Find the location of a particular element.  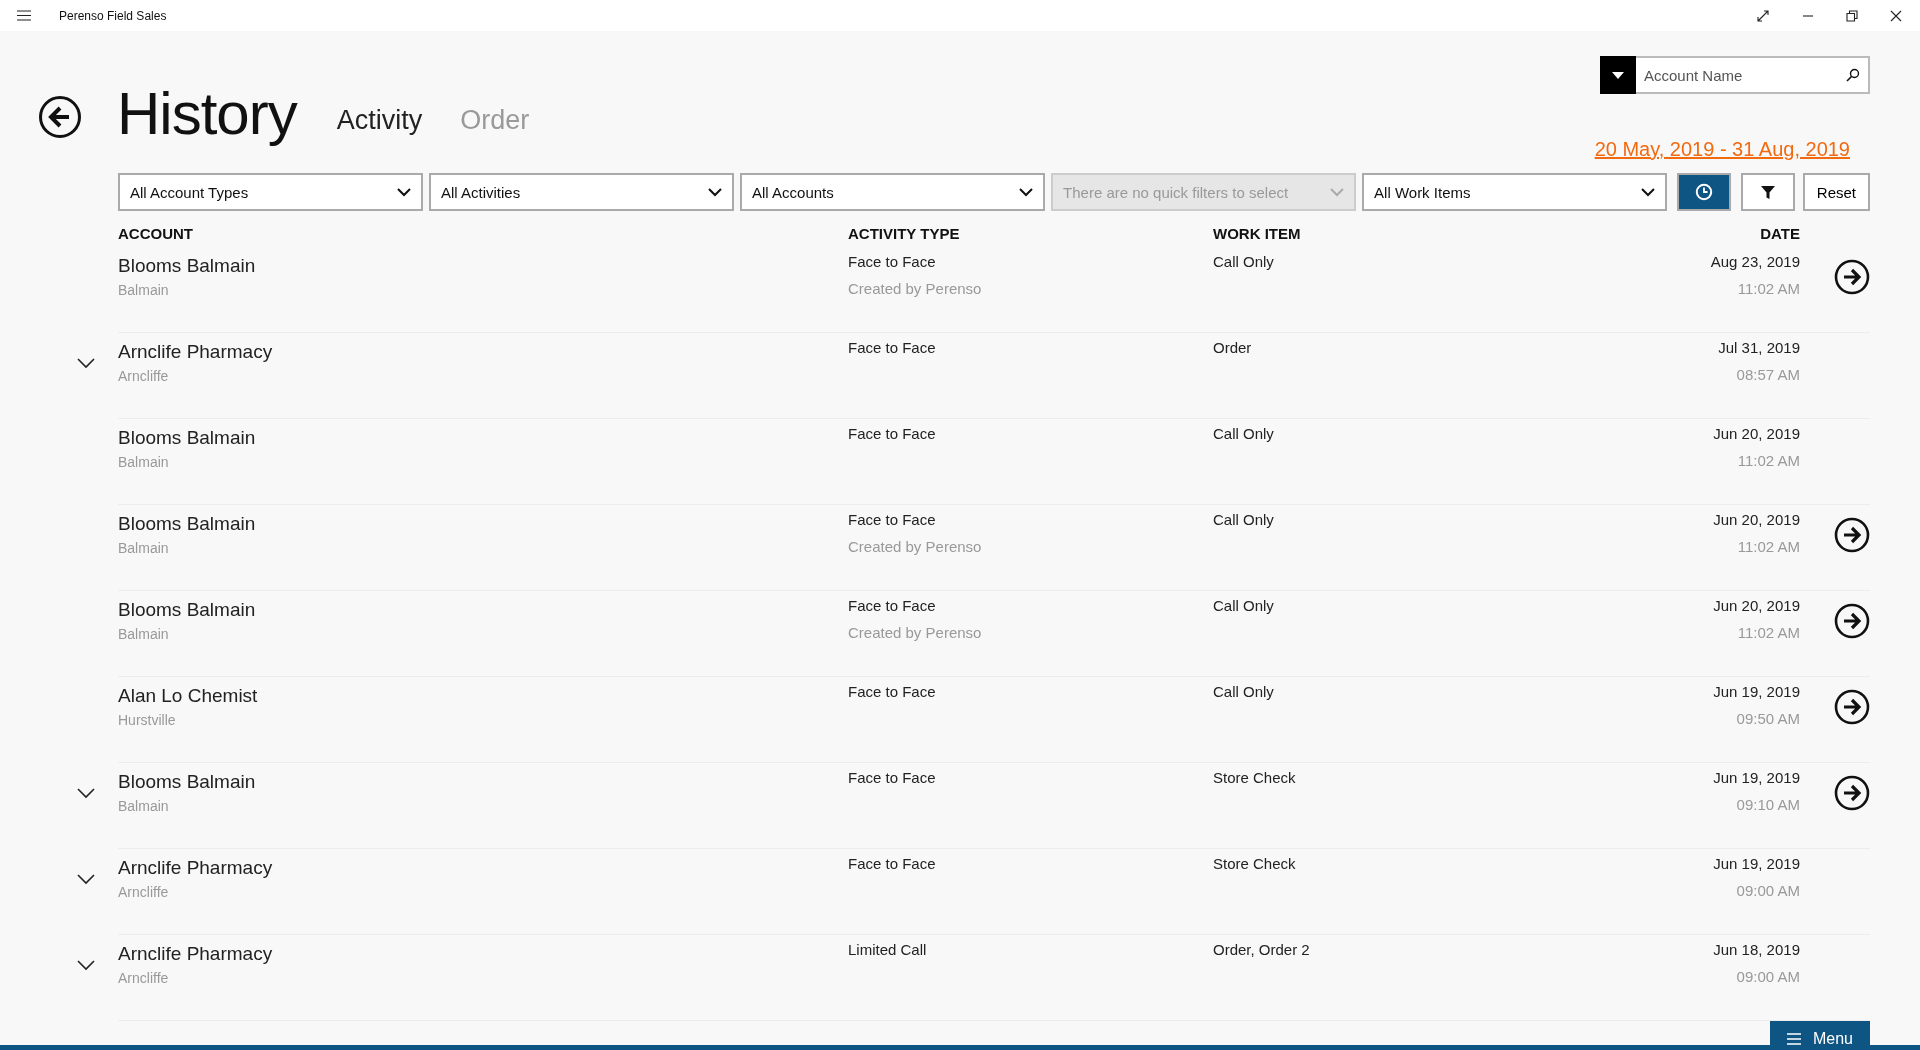

reset-button: Reset is located at coordinates (1836, 192).